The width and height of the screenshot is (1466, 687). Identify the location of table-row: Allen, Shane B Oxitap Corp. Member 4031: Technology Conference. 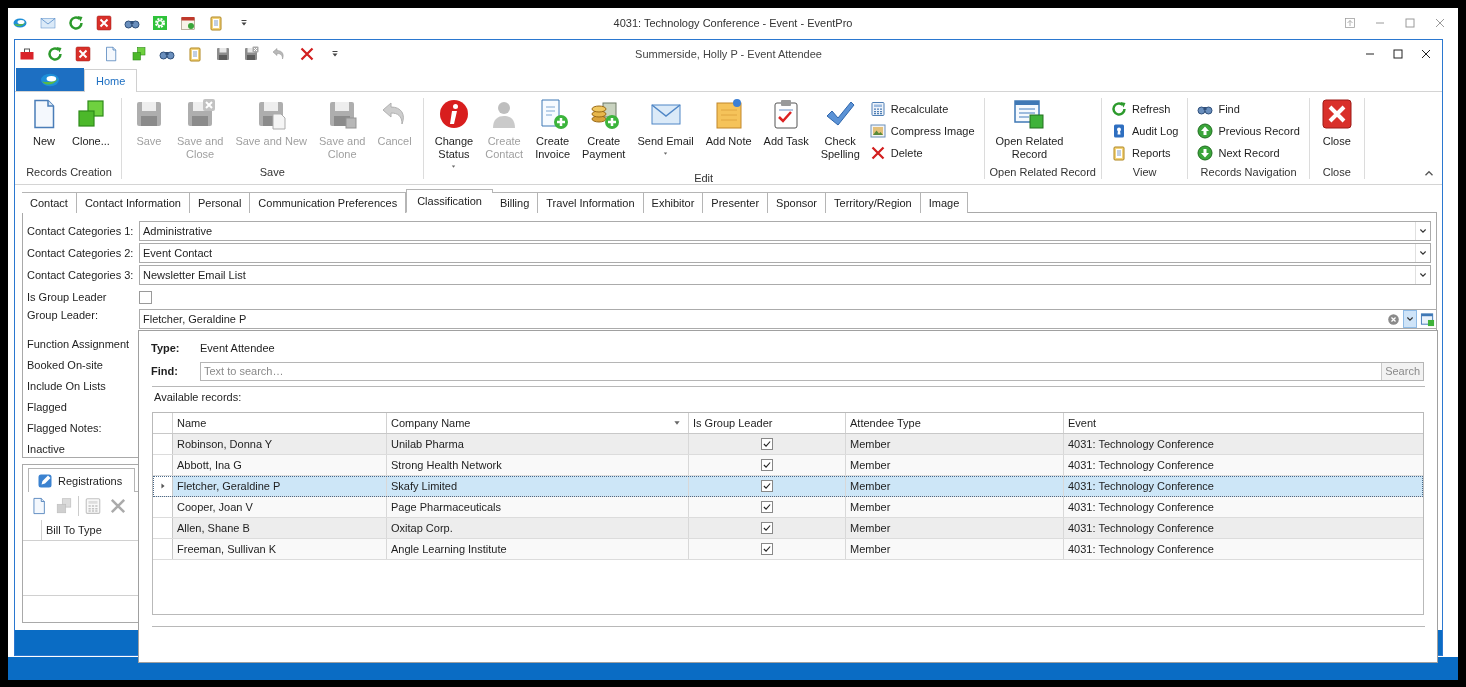
(788, 528).